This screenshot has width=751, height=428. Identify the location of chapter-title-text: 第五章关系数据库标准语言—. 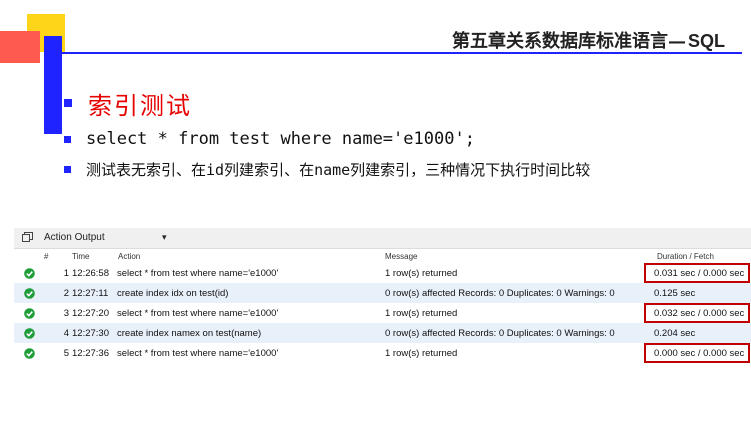
(568, 41).